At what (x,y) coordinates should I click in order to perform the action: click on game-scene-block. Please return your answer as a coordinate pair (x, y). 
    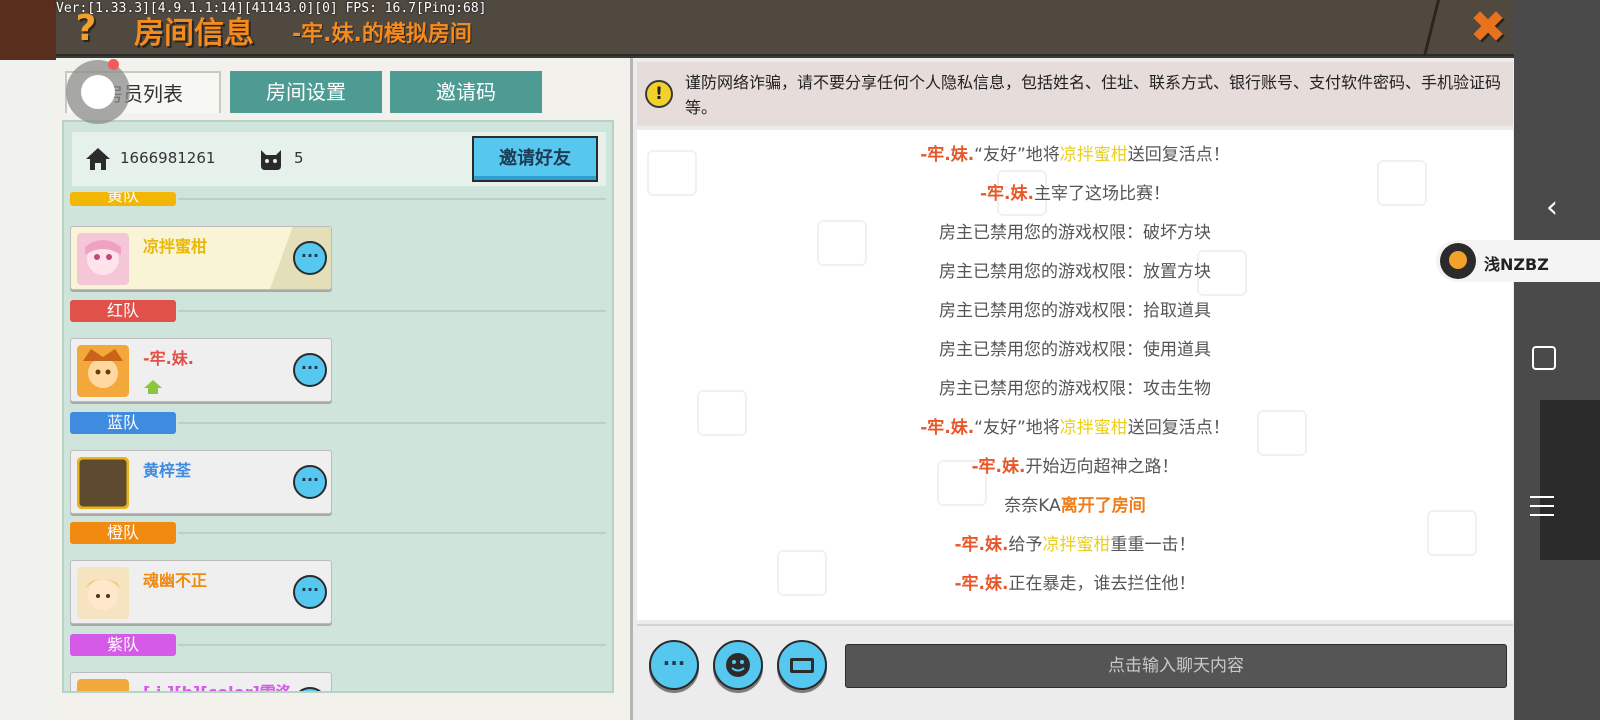
    Looking at the image, I should click on (1570, 480).